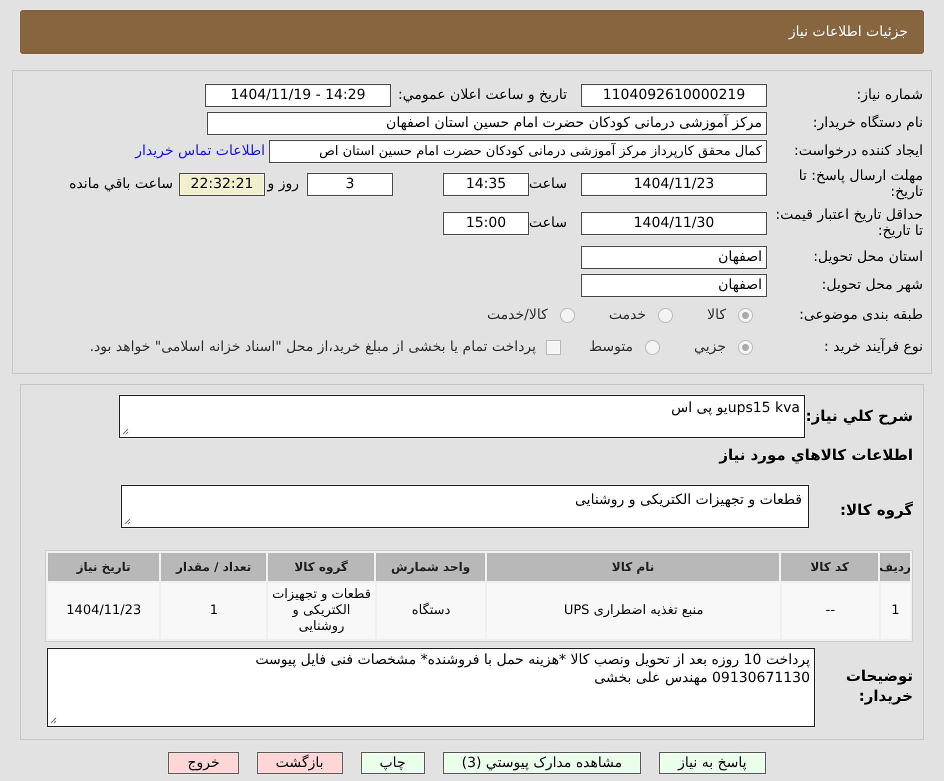 This screenshot has height=781, width=944. Describe the element at coordinates (517, 315) in the screenshot. I see `radio-label: کالا/خدمت` at that location.